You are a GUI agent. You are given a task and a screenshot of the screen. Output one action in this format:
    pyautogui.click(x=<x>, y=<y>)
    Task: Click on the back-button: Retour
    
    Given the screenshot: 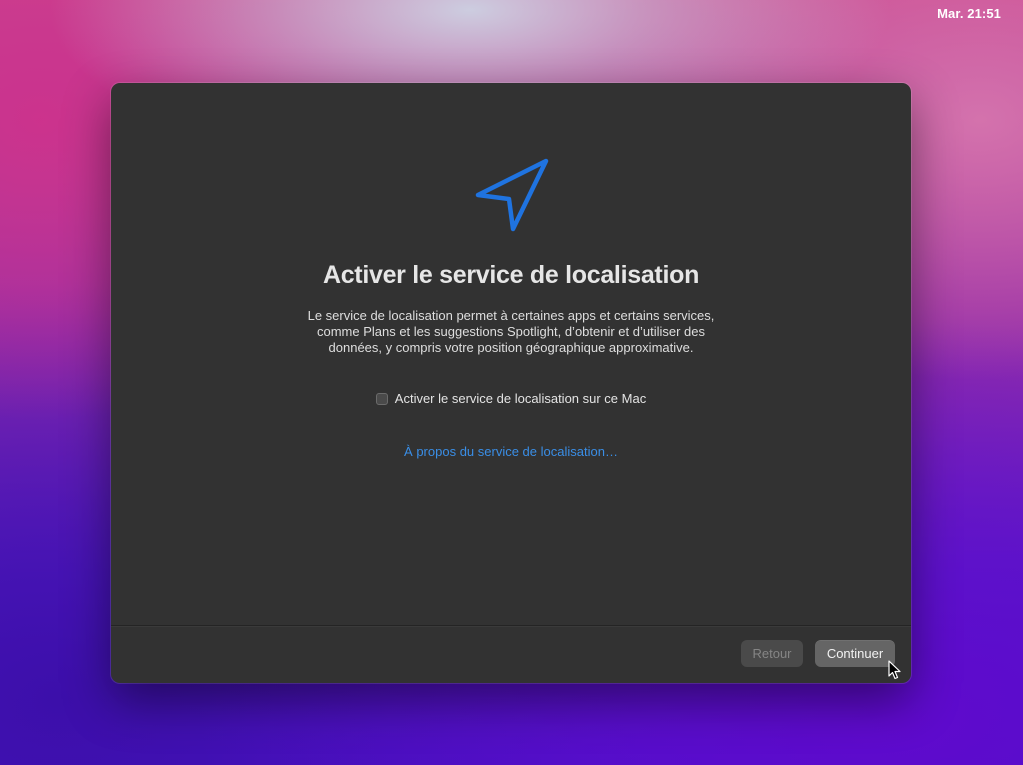 What is the action you would take?
    pyautogui.click(x=772, y=653)
    